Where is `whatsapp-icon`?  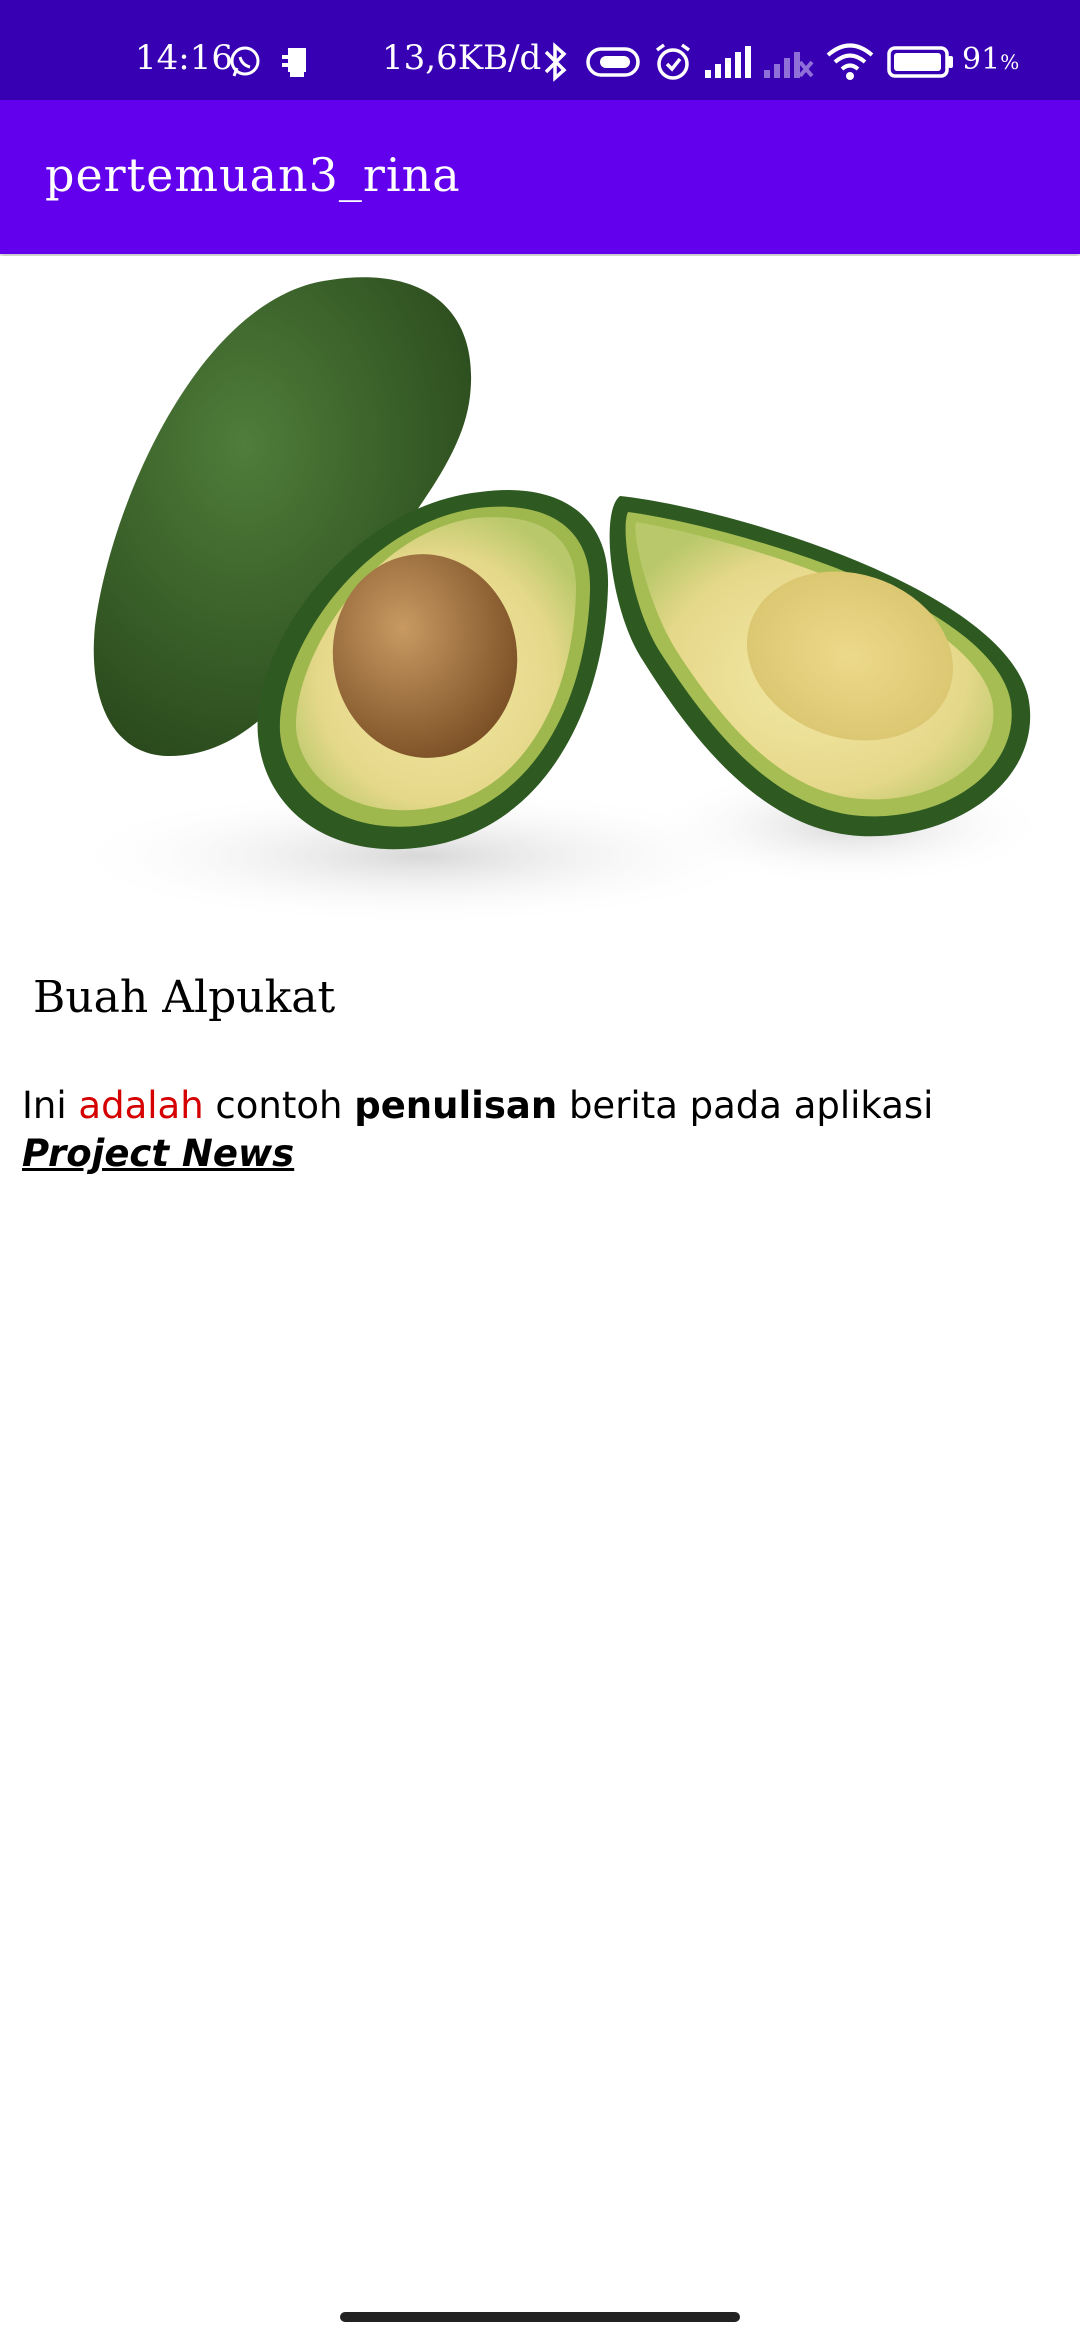
whatsapp-icon is located at coordinates (245, 61).